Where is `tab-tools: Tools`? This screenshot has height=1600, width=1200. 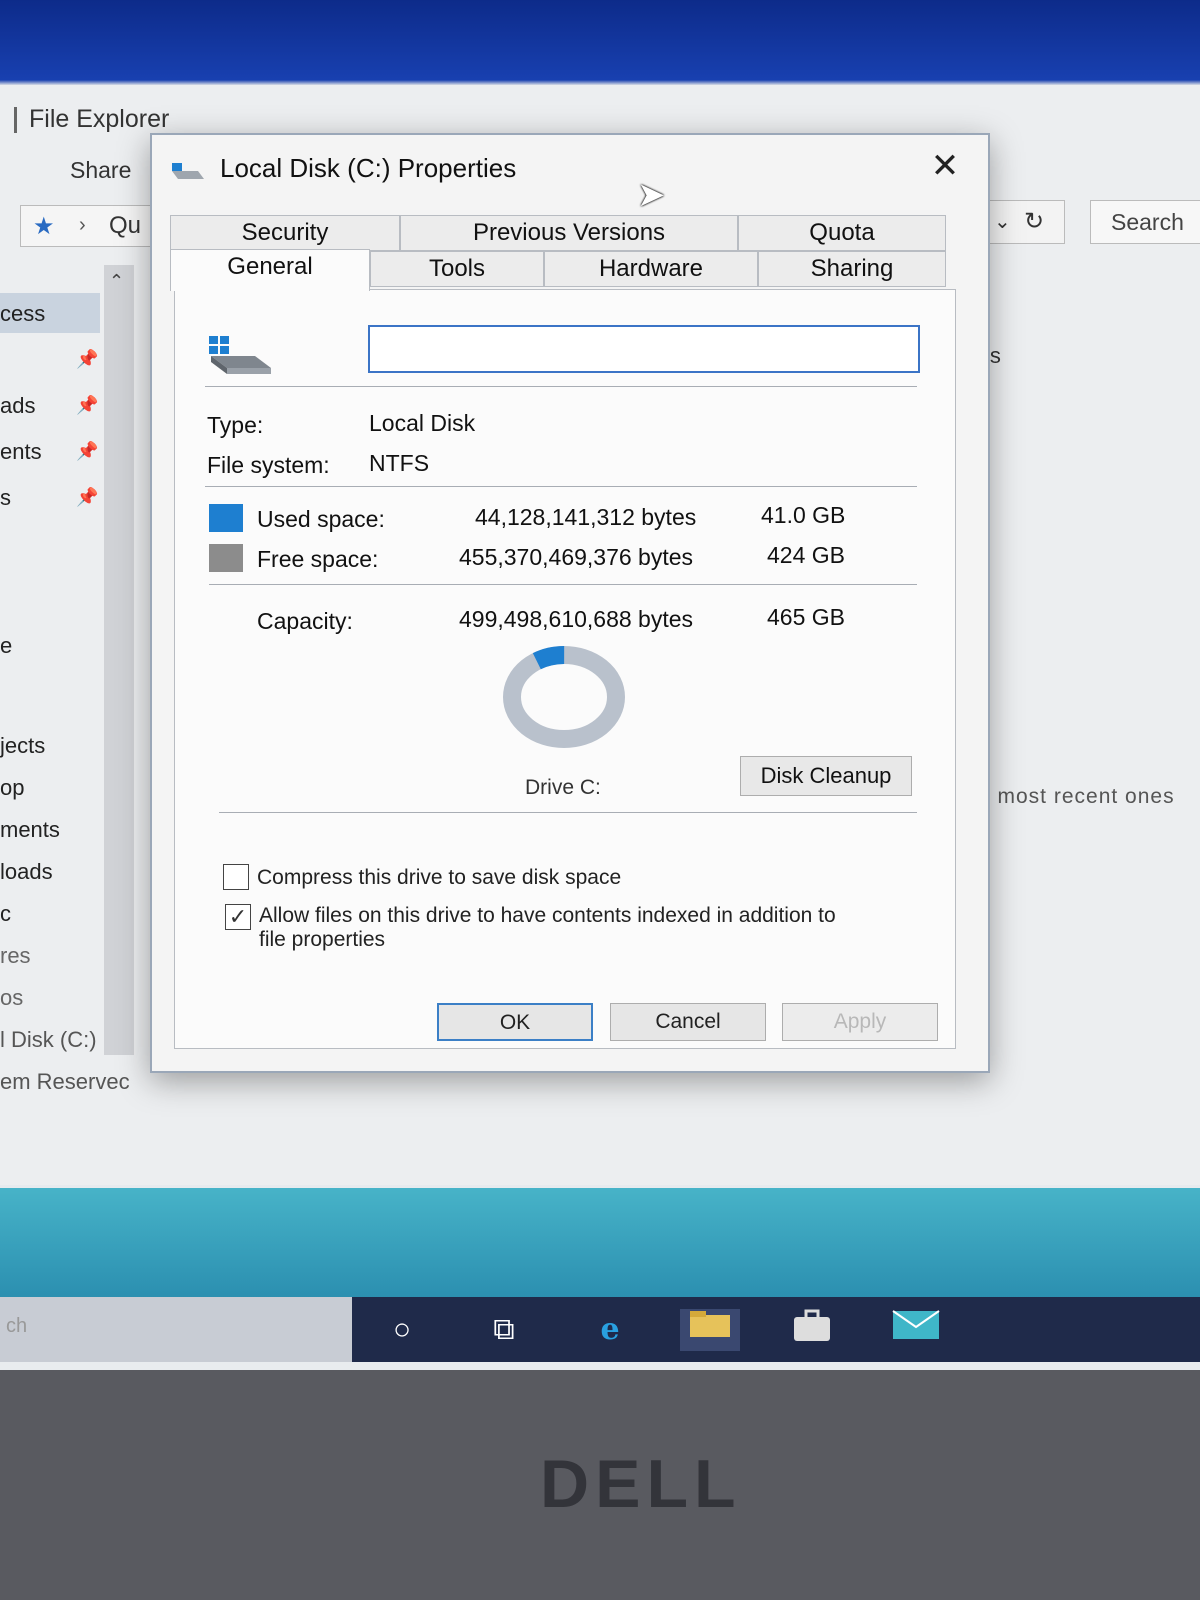 tab-tools: Tools is located at coordinates (457, 269).